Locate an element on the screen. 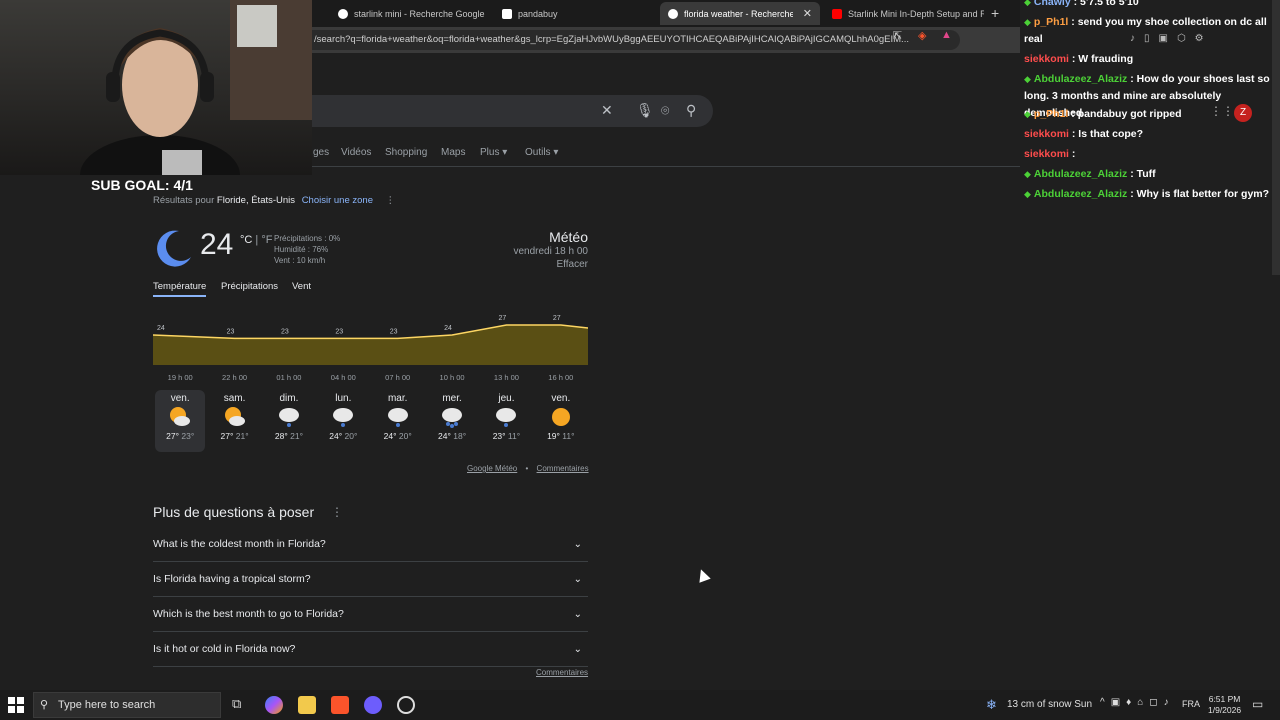 Image resolution: width=1280 pixels, height=720 pixels. tab-more: Plus ▾ is located at coordinates (493, 152).